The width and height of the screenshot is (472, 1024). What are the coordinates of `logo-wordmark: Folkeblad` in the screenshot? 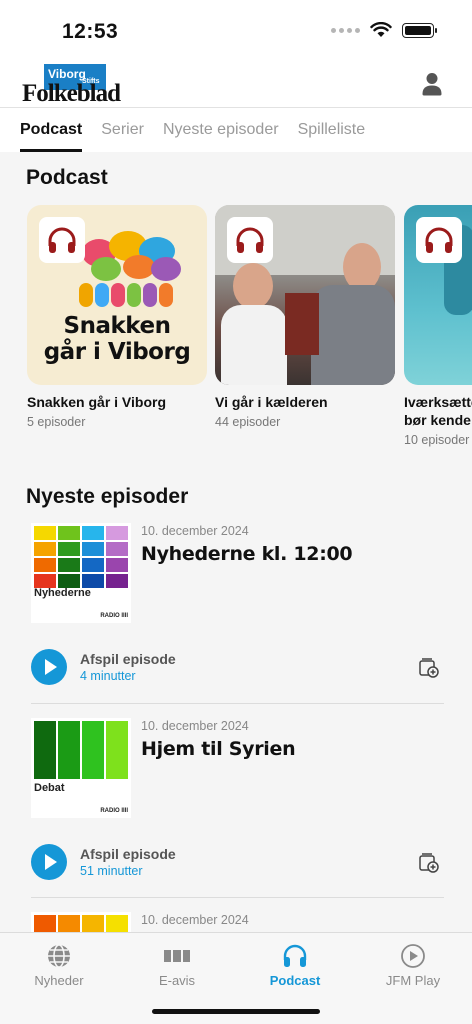 It's located at (71, 93).